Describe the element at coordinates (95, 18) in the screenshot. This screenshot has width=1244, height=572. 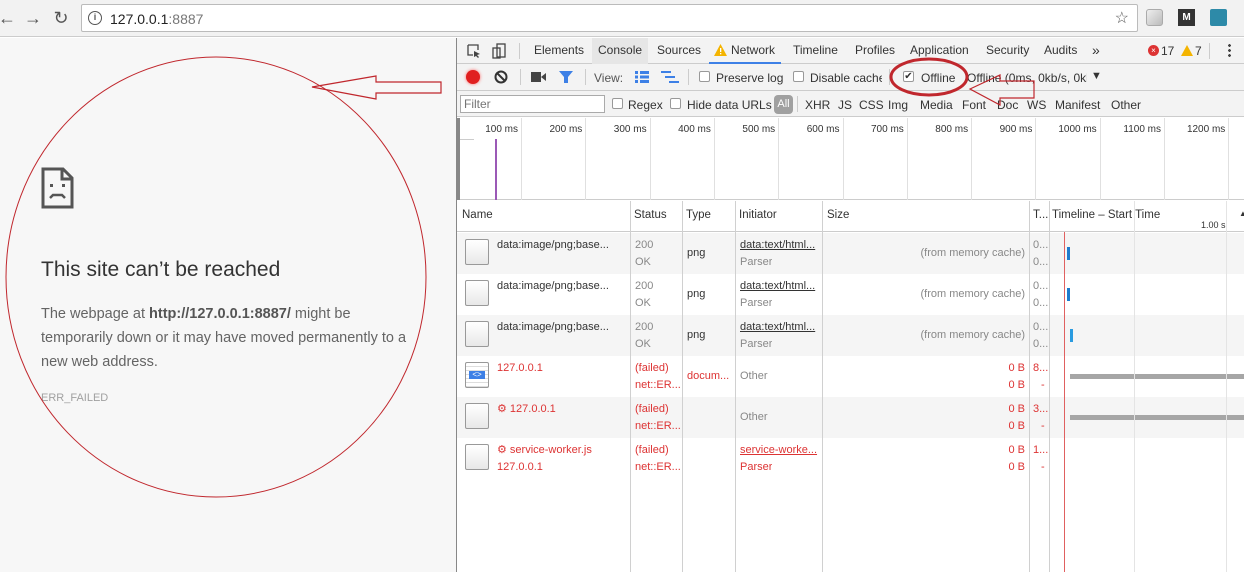
I see `info-icon: i` at that location.